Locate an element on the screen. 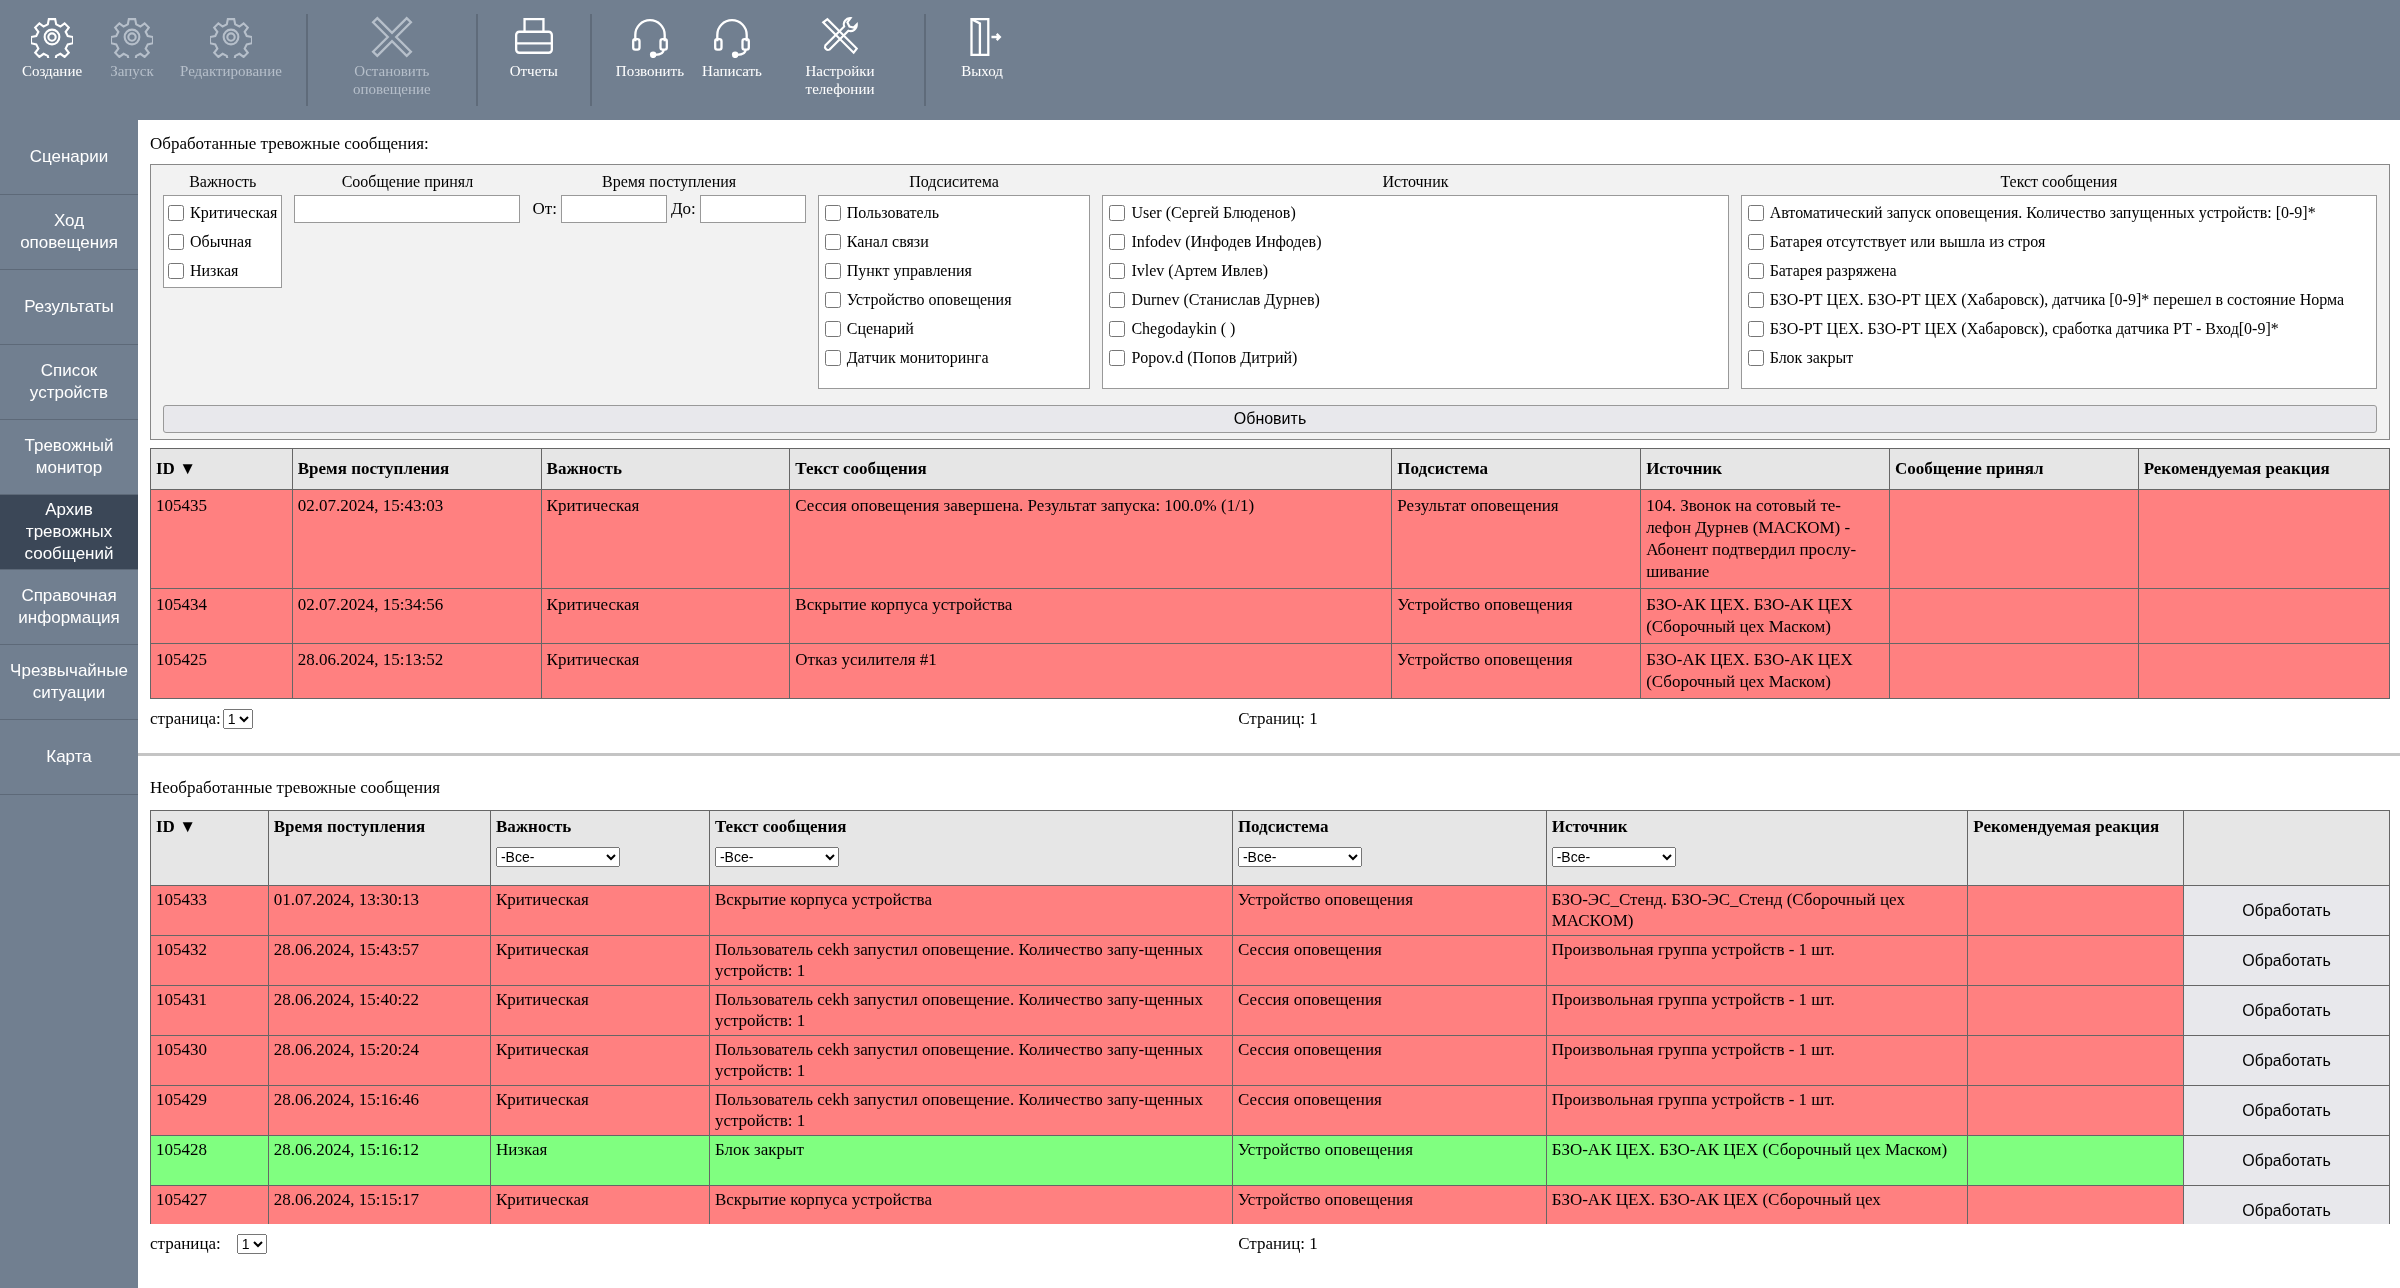 The image size is (2400, 1288). section-title: Обработанные тревожные сообщения: is located at coordinates (290, 144).